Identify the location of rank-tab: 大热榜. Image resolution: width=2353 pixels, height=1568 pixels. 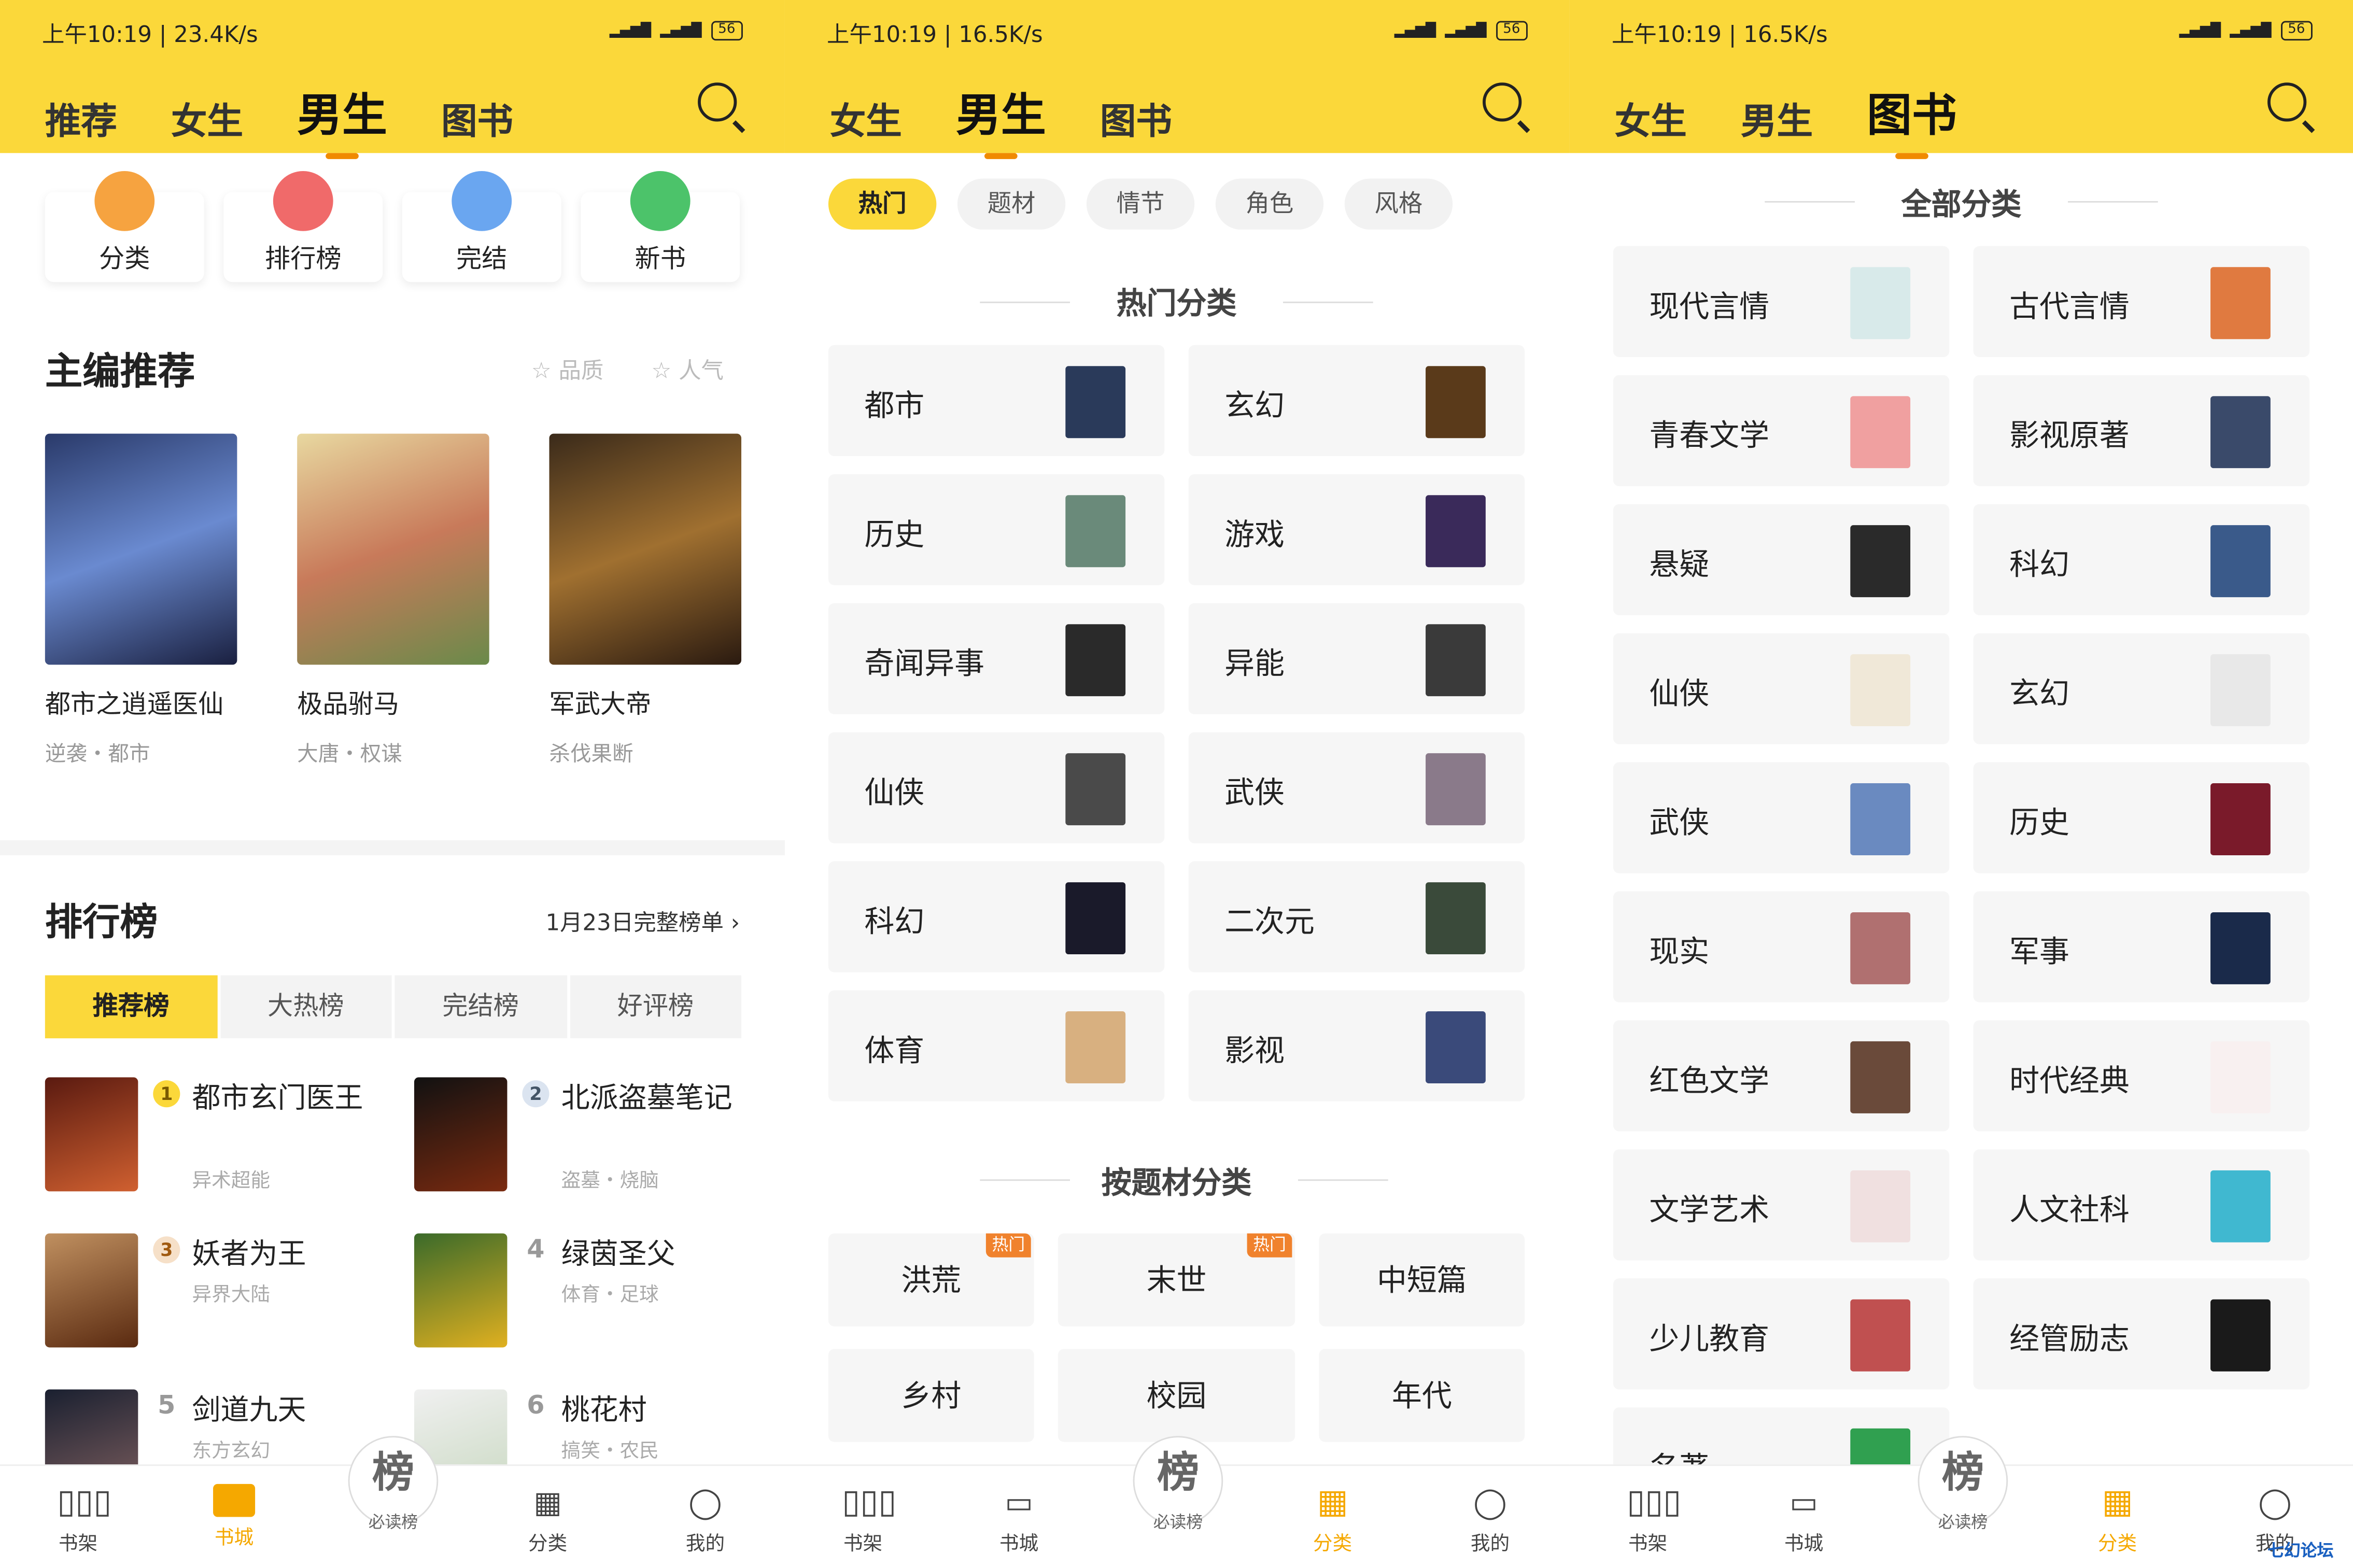
(306, 1007).